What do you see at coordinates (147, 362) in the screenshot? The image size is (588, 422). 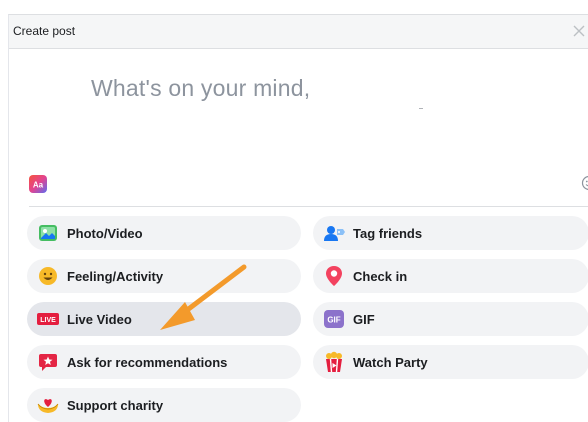 I see `ask-recommendations-label: Ask for recommendations` at bounding box center [147, 362].